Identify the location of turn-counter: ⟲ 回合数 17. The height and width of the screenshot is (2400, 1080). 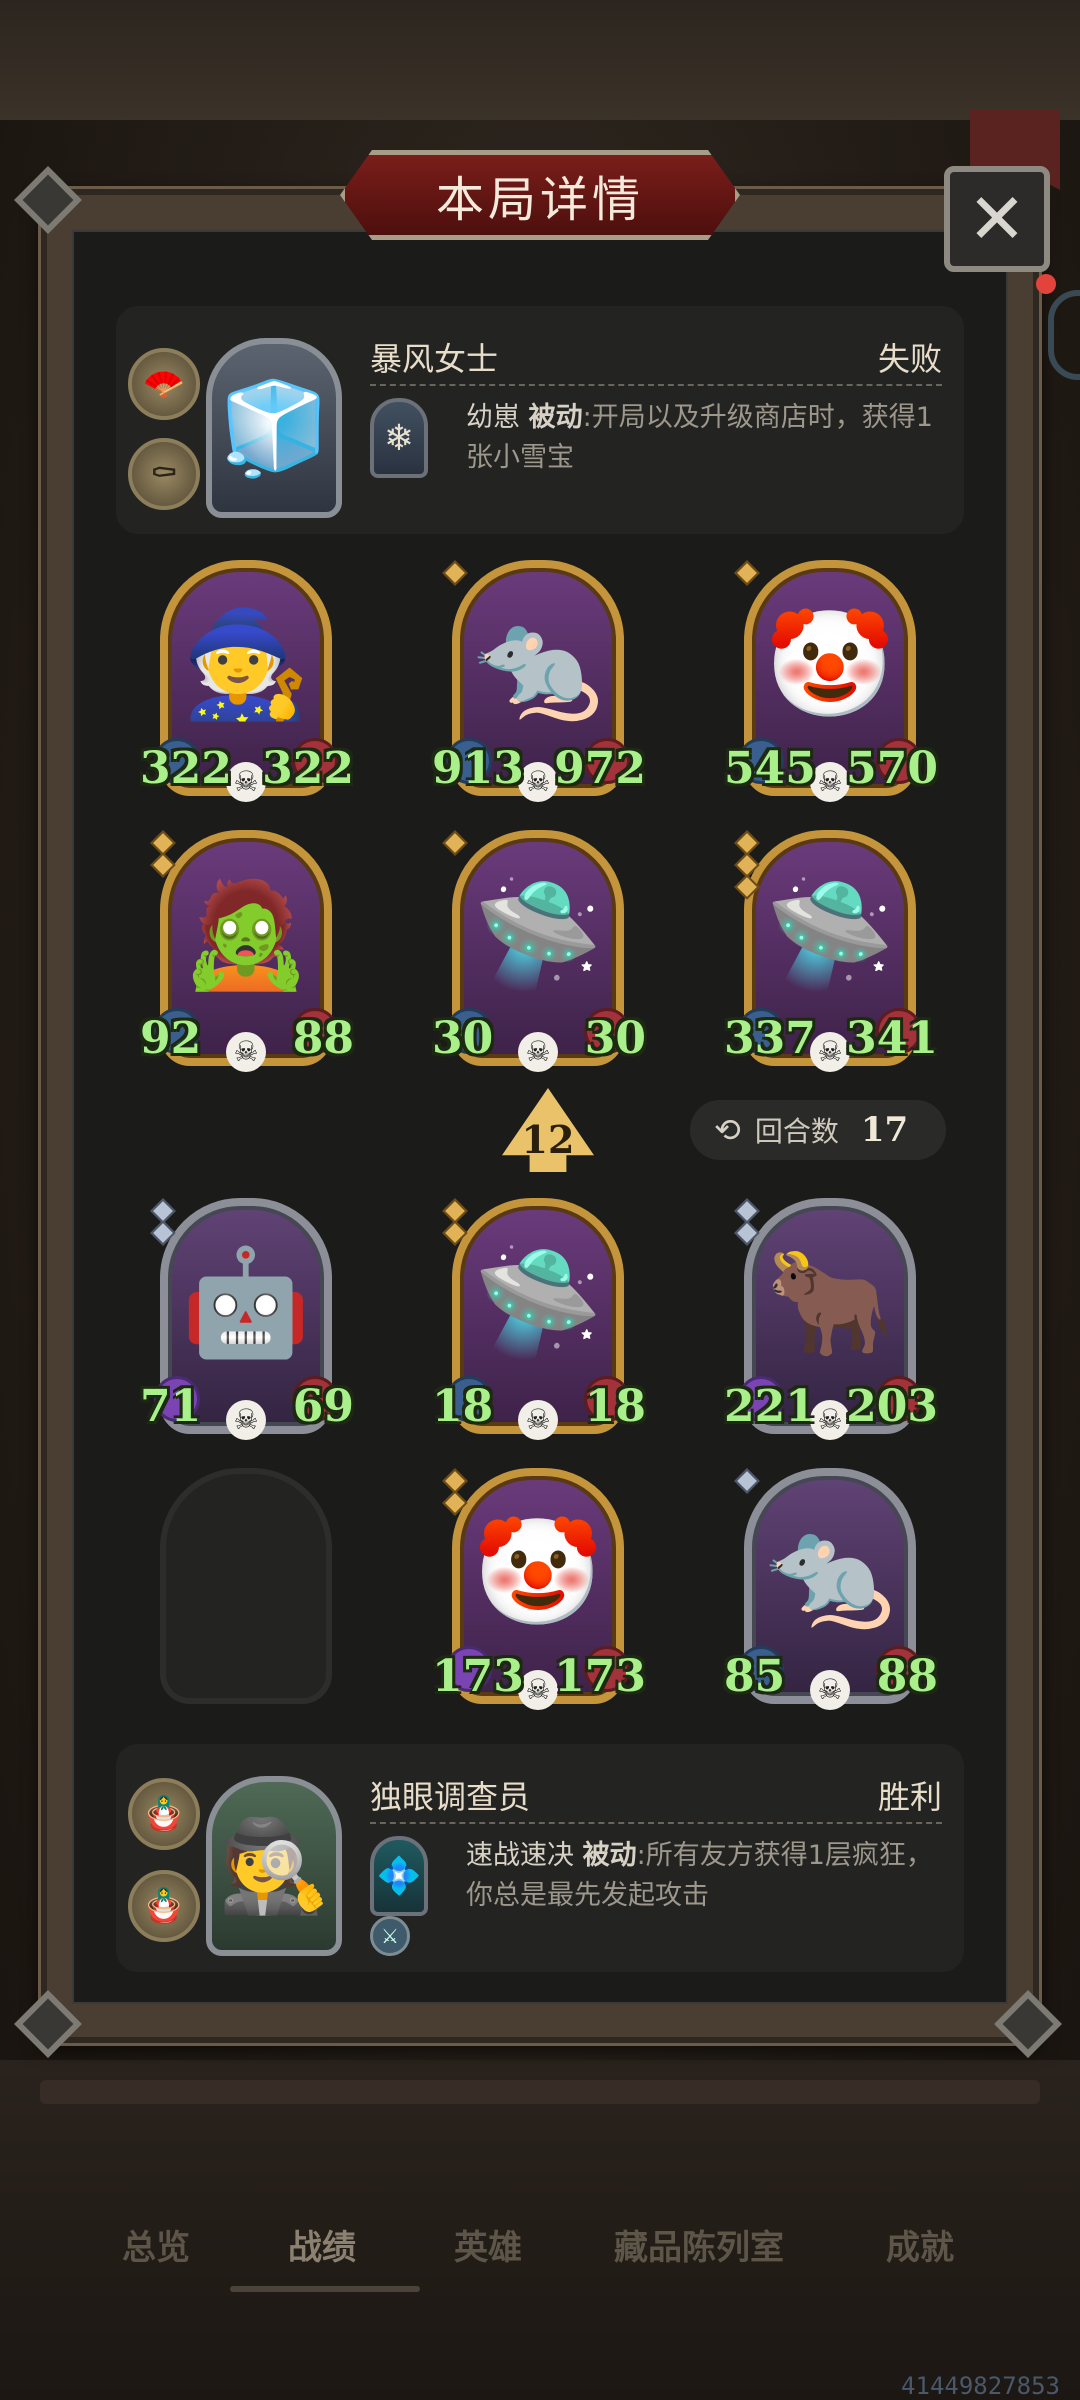
(818, 1130).